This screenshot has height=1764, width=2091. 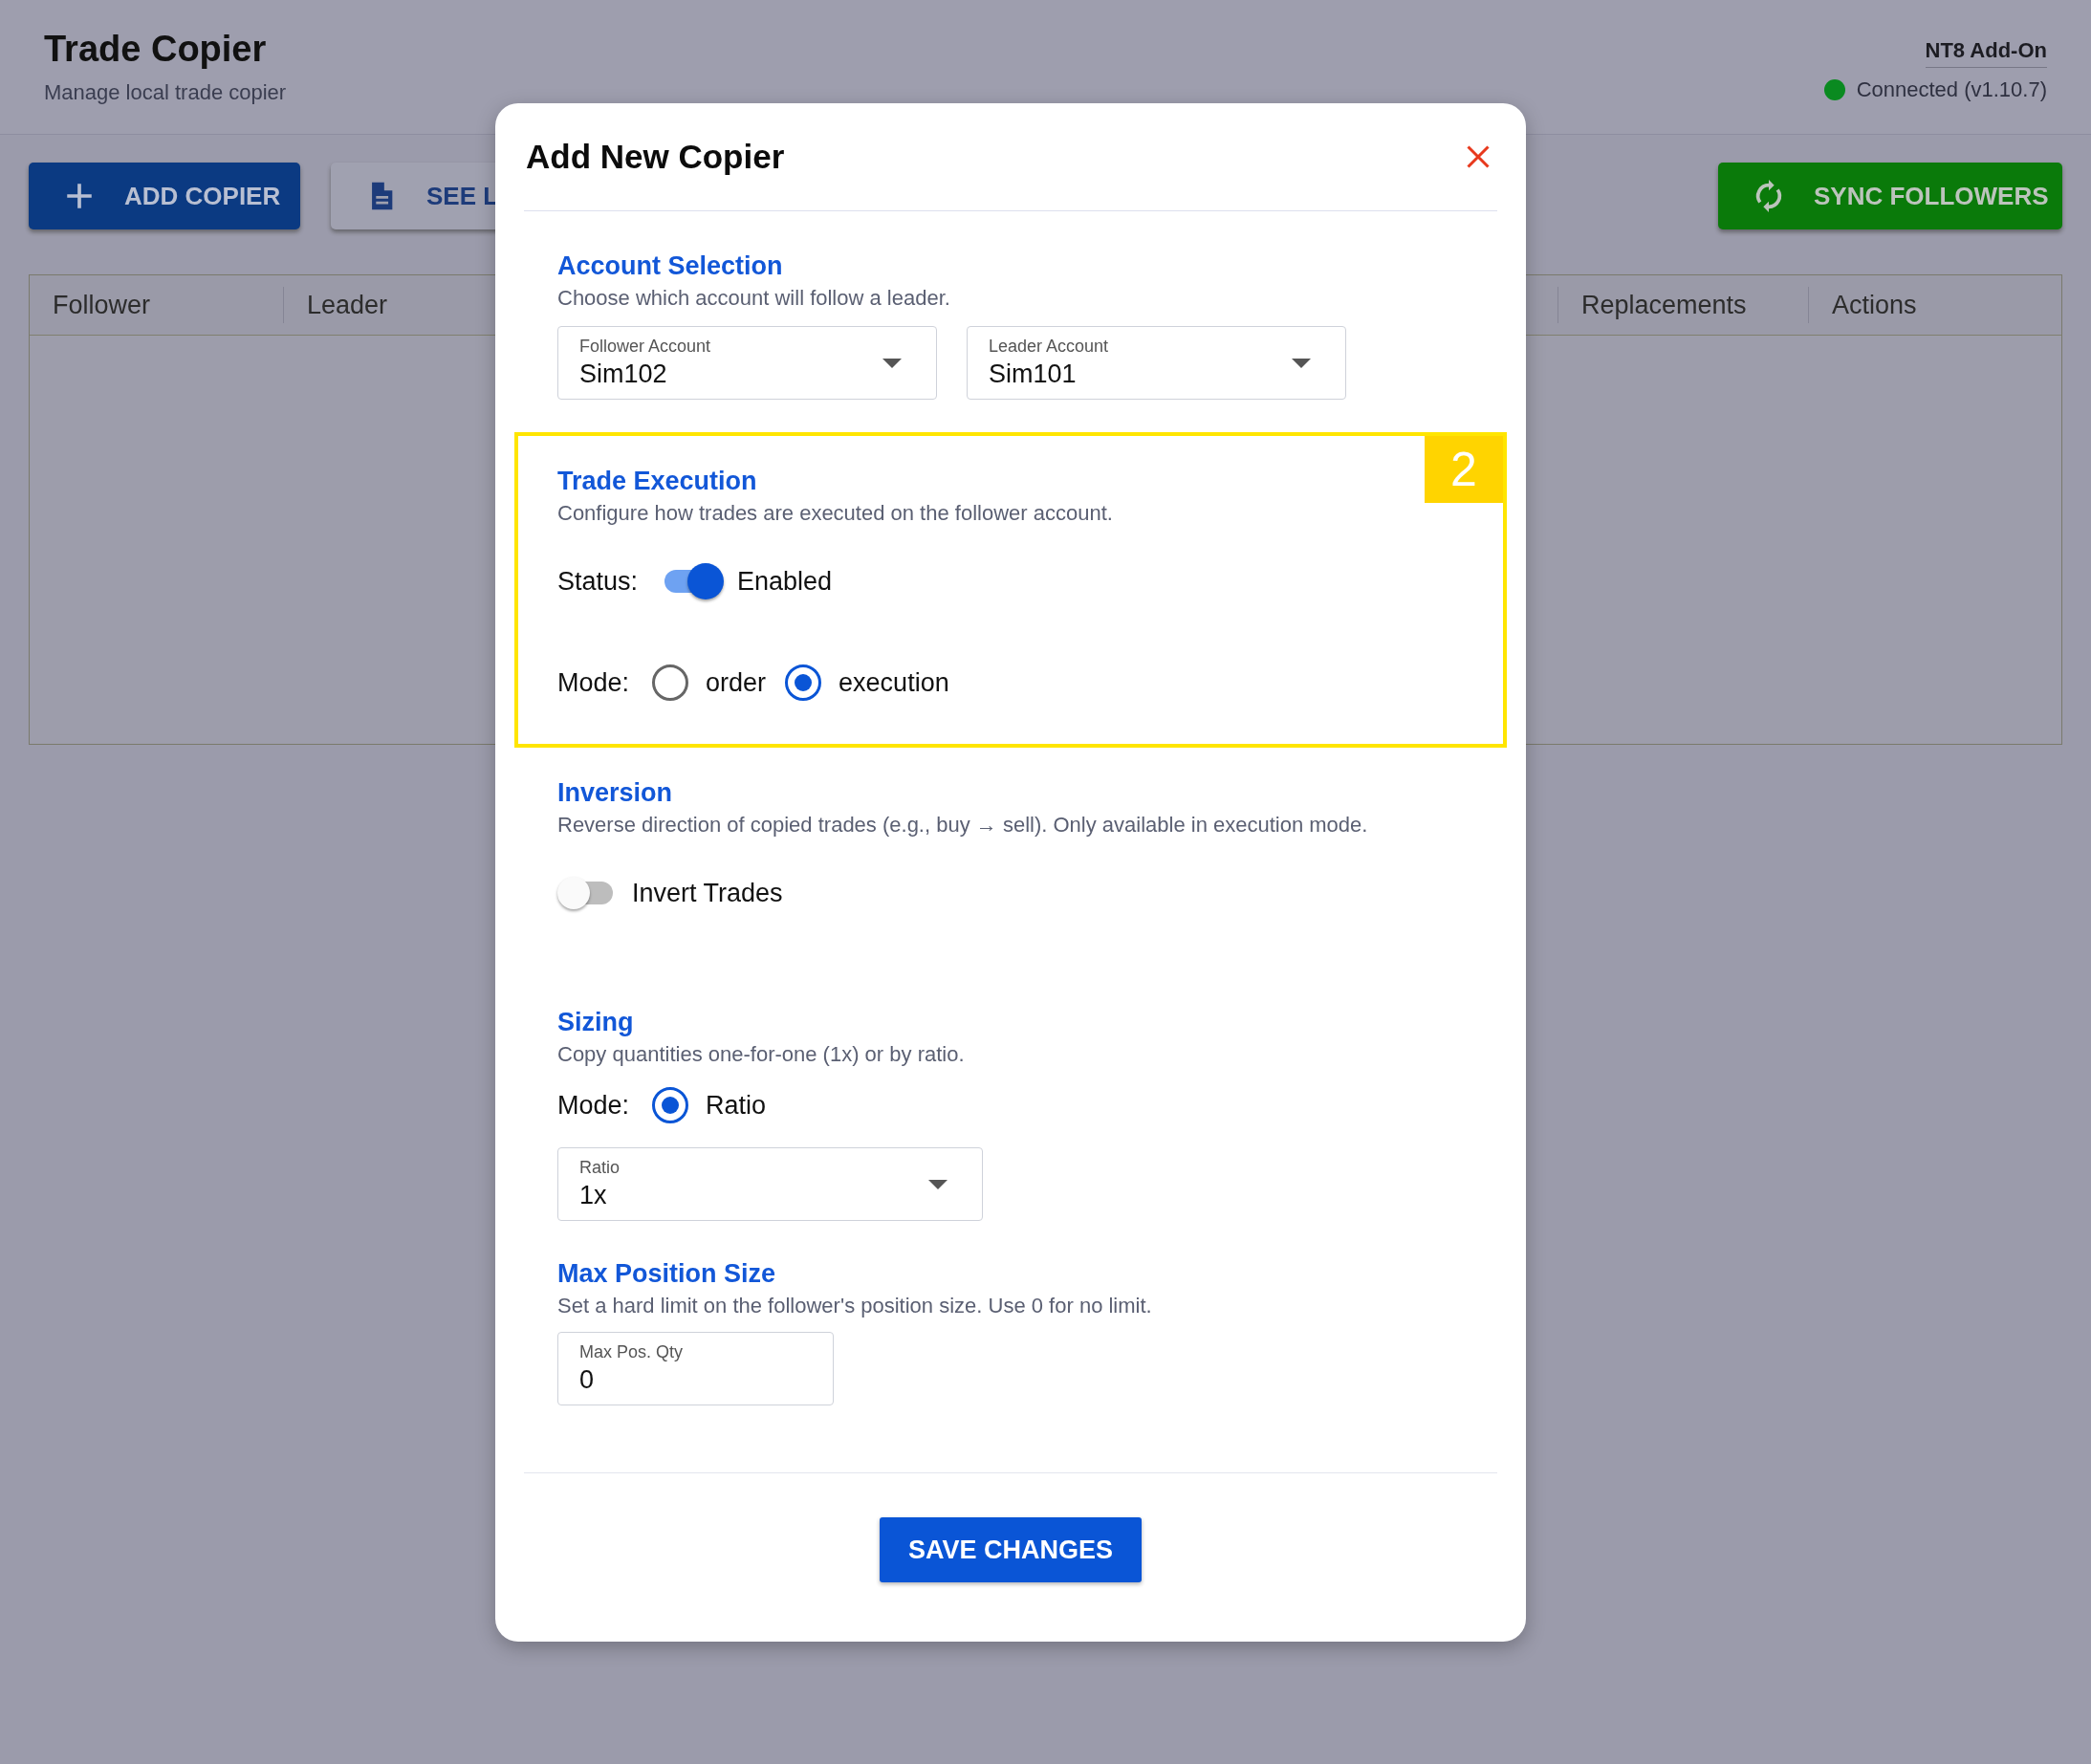 What do you see at coordinates (1986, 53) in the screenshot?
I see `addon-label: NT8 Add-On` at bounding box center [1986, 53].